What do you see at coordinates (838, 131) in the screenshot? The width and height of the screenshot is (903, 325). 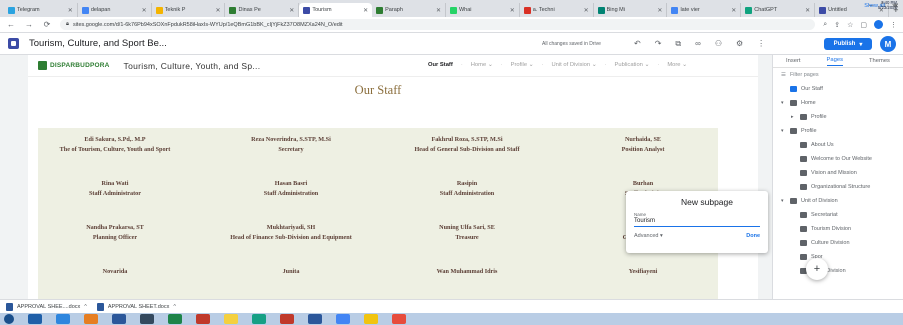 I see `page-tree-item: ▾ Profile` at bounding box center [838, 131].